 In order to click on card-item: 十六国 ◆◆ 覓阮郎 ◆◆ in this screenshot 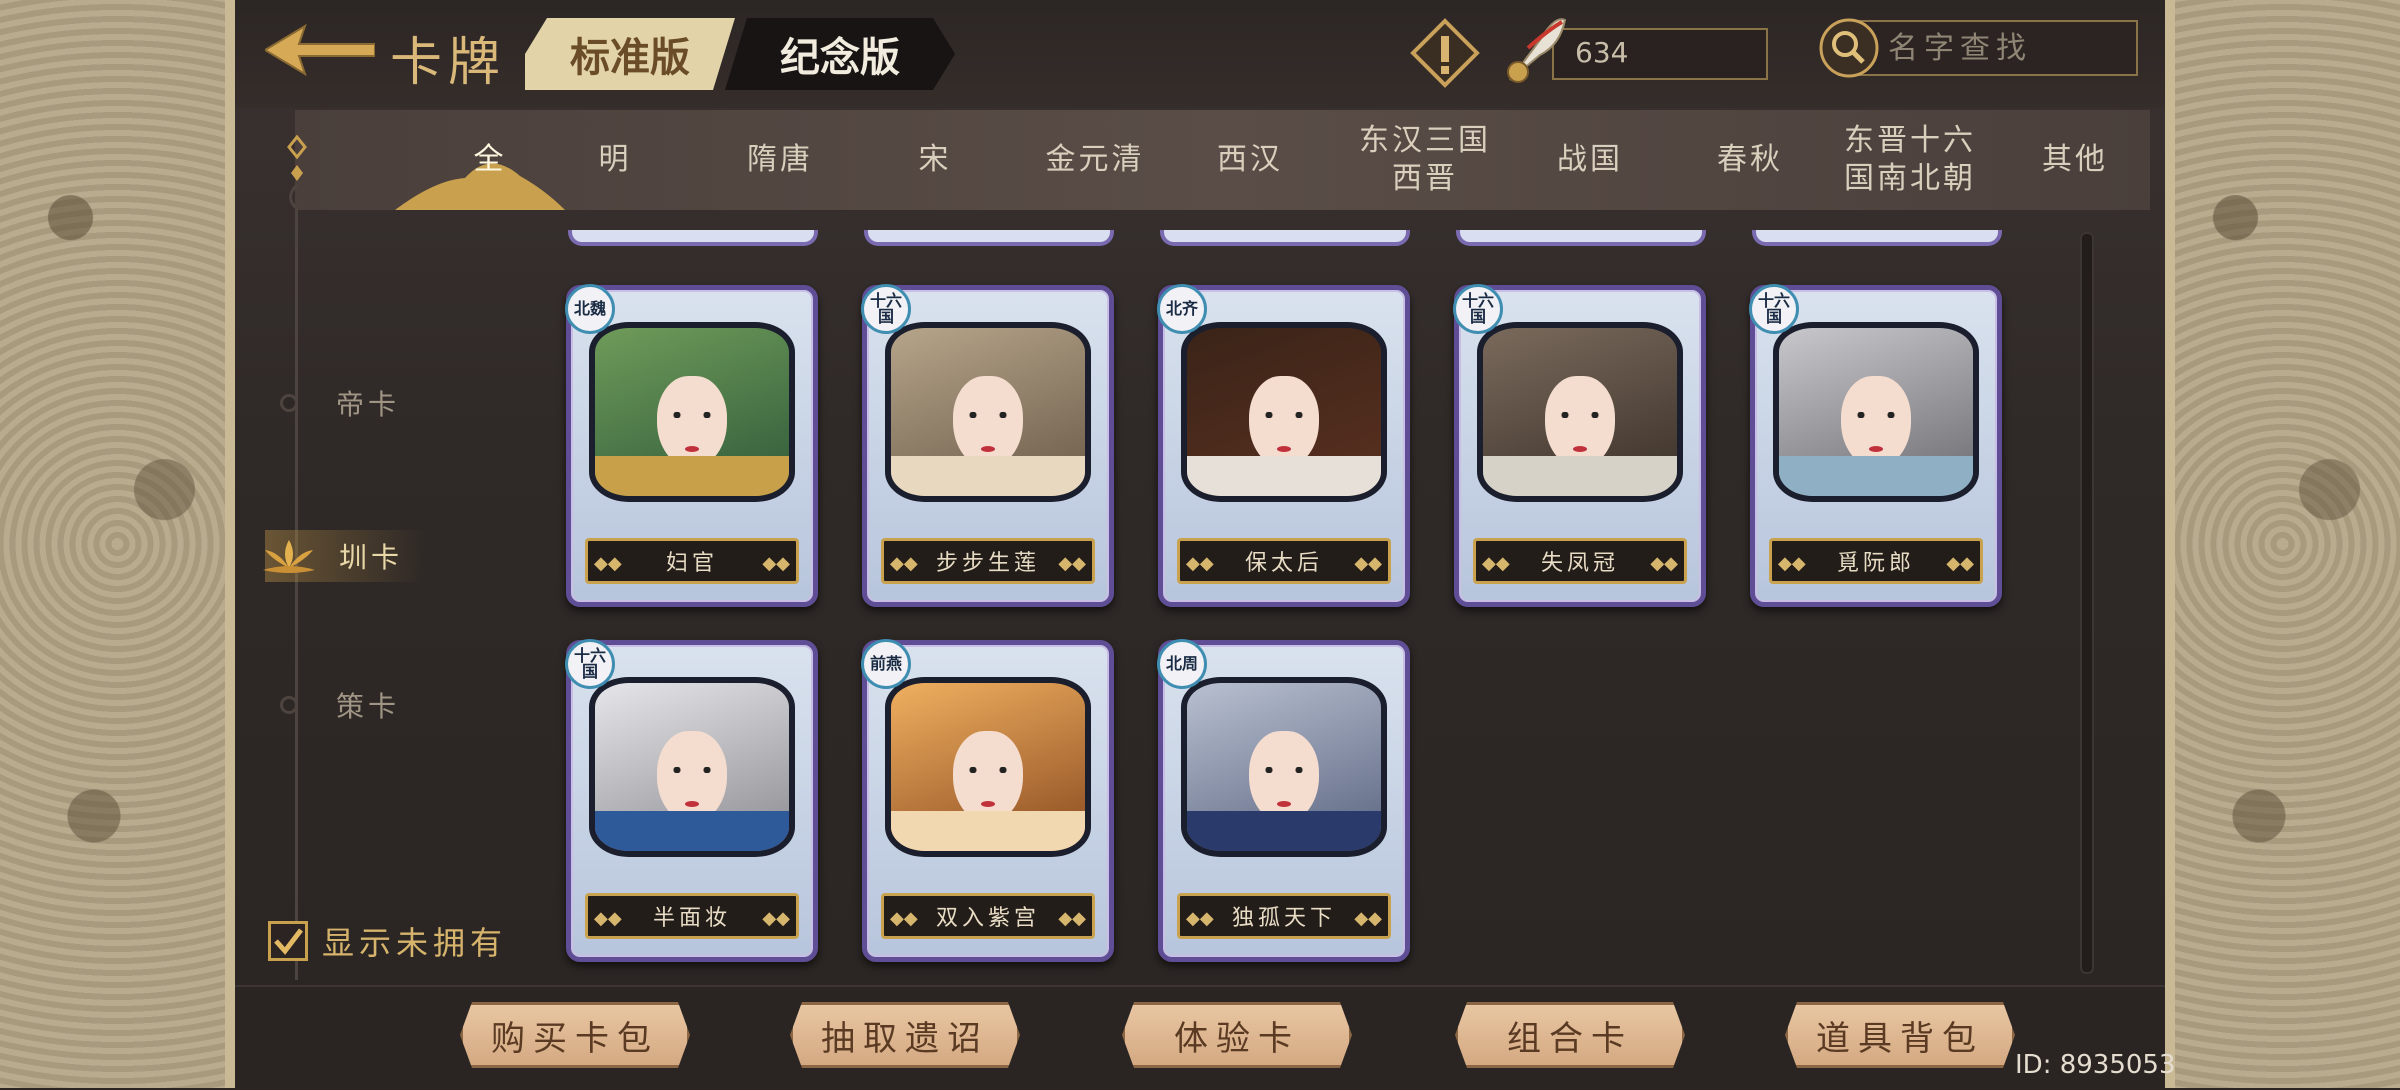, I will do `click(1875, 445)`.